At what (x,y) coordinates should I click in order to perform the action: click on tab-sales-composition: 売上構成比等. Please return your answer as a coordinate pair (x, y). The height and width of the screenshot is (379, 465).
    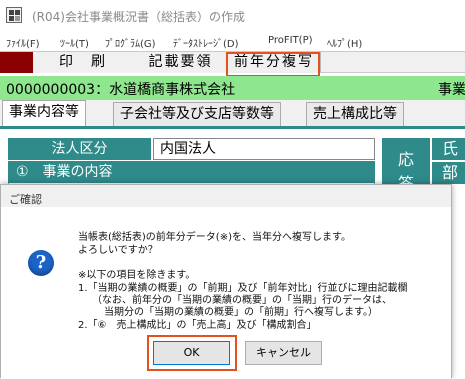
    Looking at the image, I should click on (355, 114).